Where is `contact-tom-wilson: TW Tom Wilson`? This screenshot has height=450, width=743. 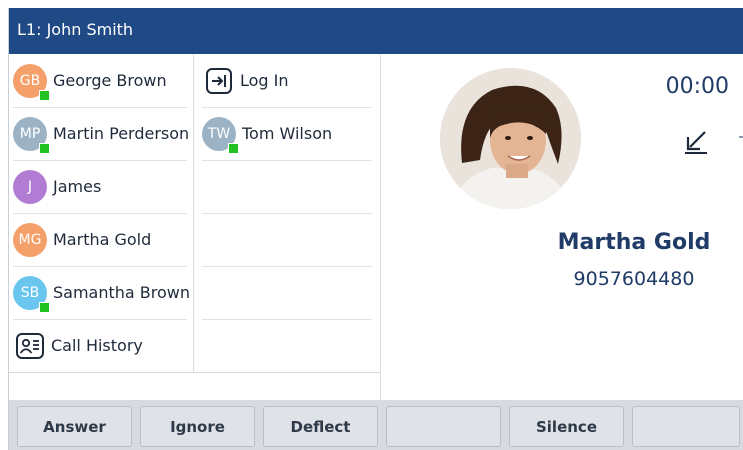 contact-tom-wilson: TW Tom Wilson is located at coordinates (287, 133).